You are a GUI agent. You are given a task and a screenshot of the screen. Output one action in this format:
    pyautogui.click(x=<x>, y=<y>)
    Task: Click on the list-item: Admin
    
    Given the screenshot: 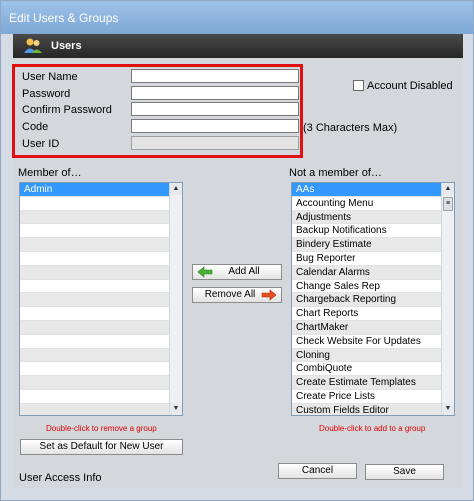 What is the action you would take?
    pyautogui.click(x=101, y=190)
    